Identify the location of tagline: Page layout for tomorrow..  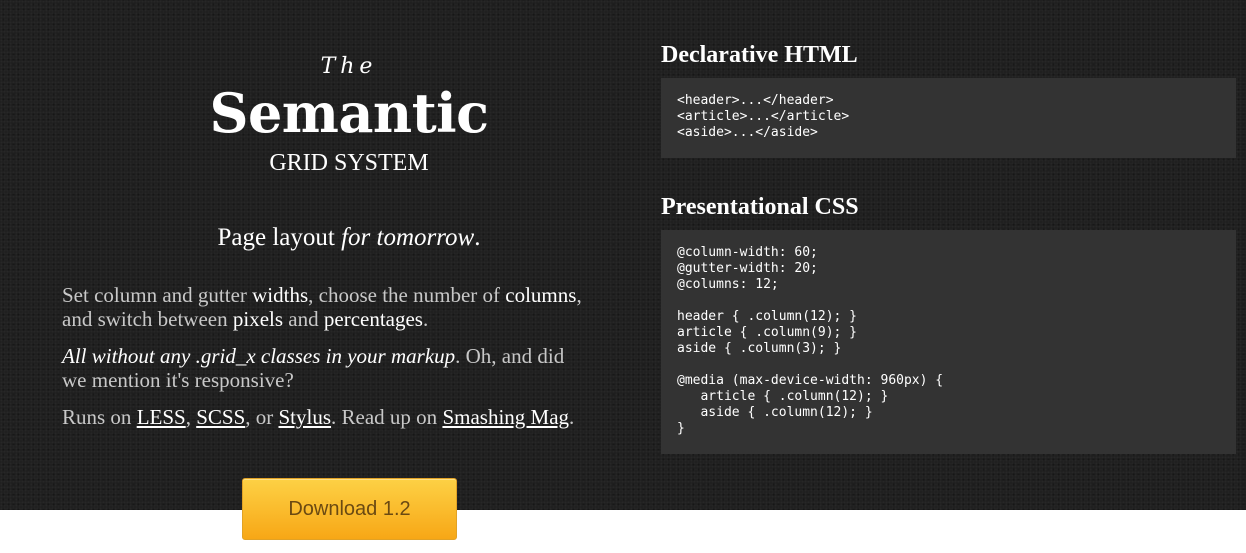
(349, 238).